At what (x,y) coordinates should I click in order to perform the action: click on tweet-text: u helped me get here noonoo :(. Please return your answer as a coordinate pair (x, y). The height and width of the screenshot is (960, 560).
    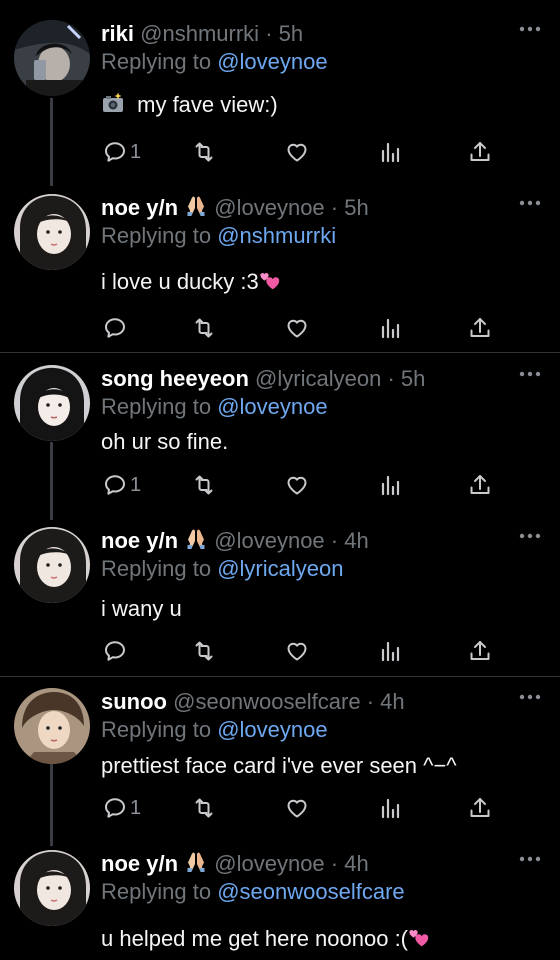
    Looking at the image, I should click on (265, 939).